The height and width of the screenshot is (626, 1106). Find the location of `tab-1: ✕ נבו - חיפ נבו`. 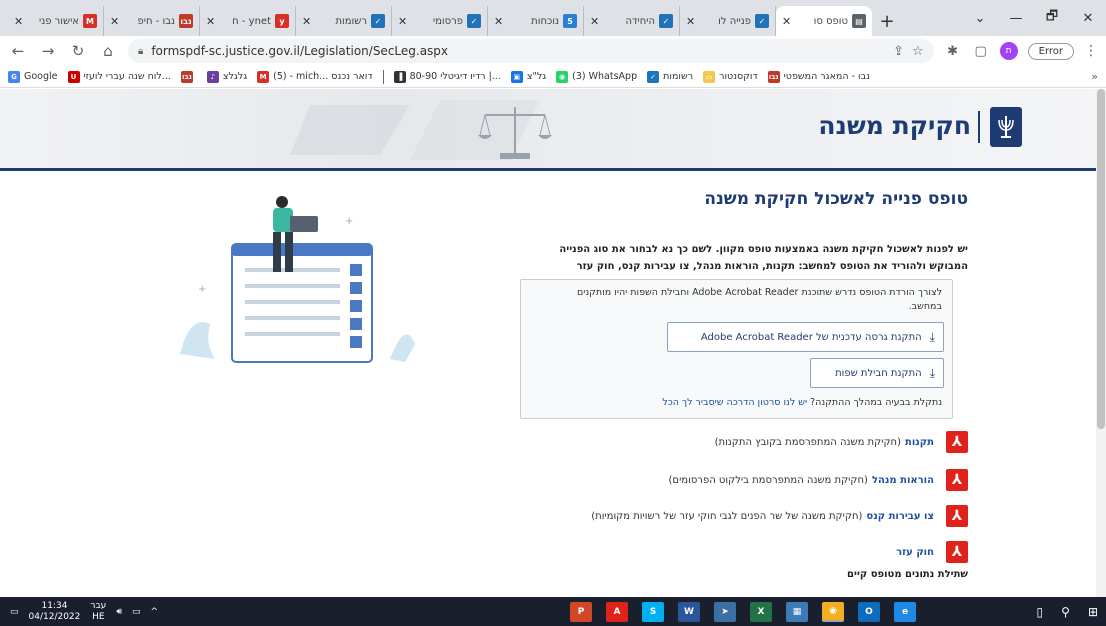

tab-1: ✕ נבו - חיפ נבו is located at coordinates (152, 21).